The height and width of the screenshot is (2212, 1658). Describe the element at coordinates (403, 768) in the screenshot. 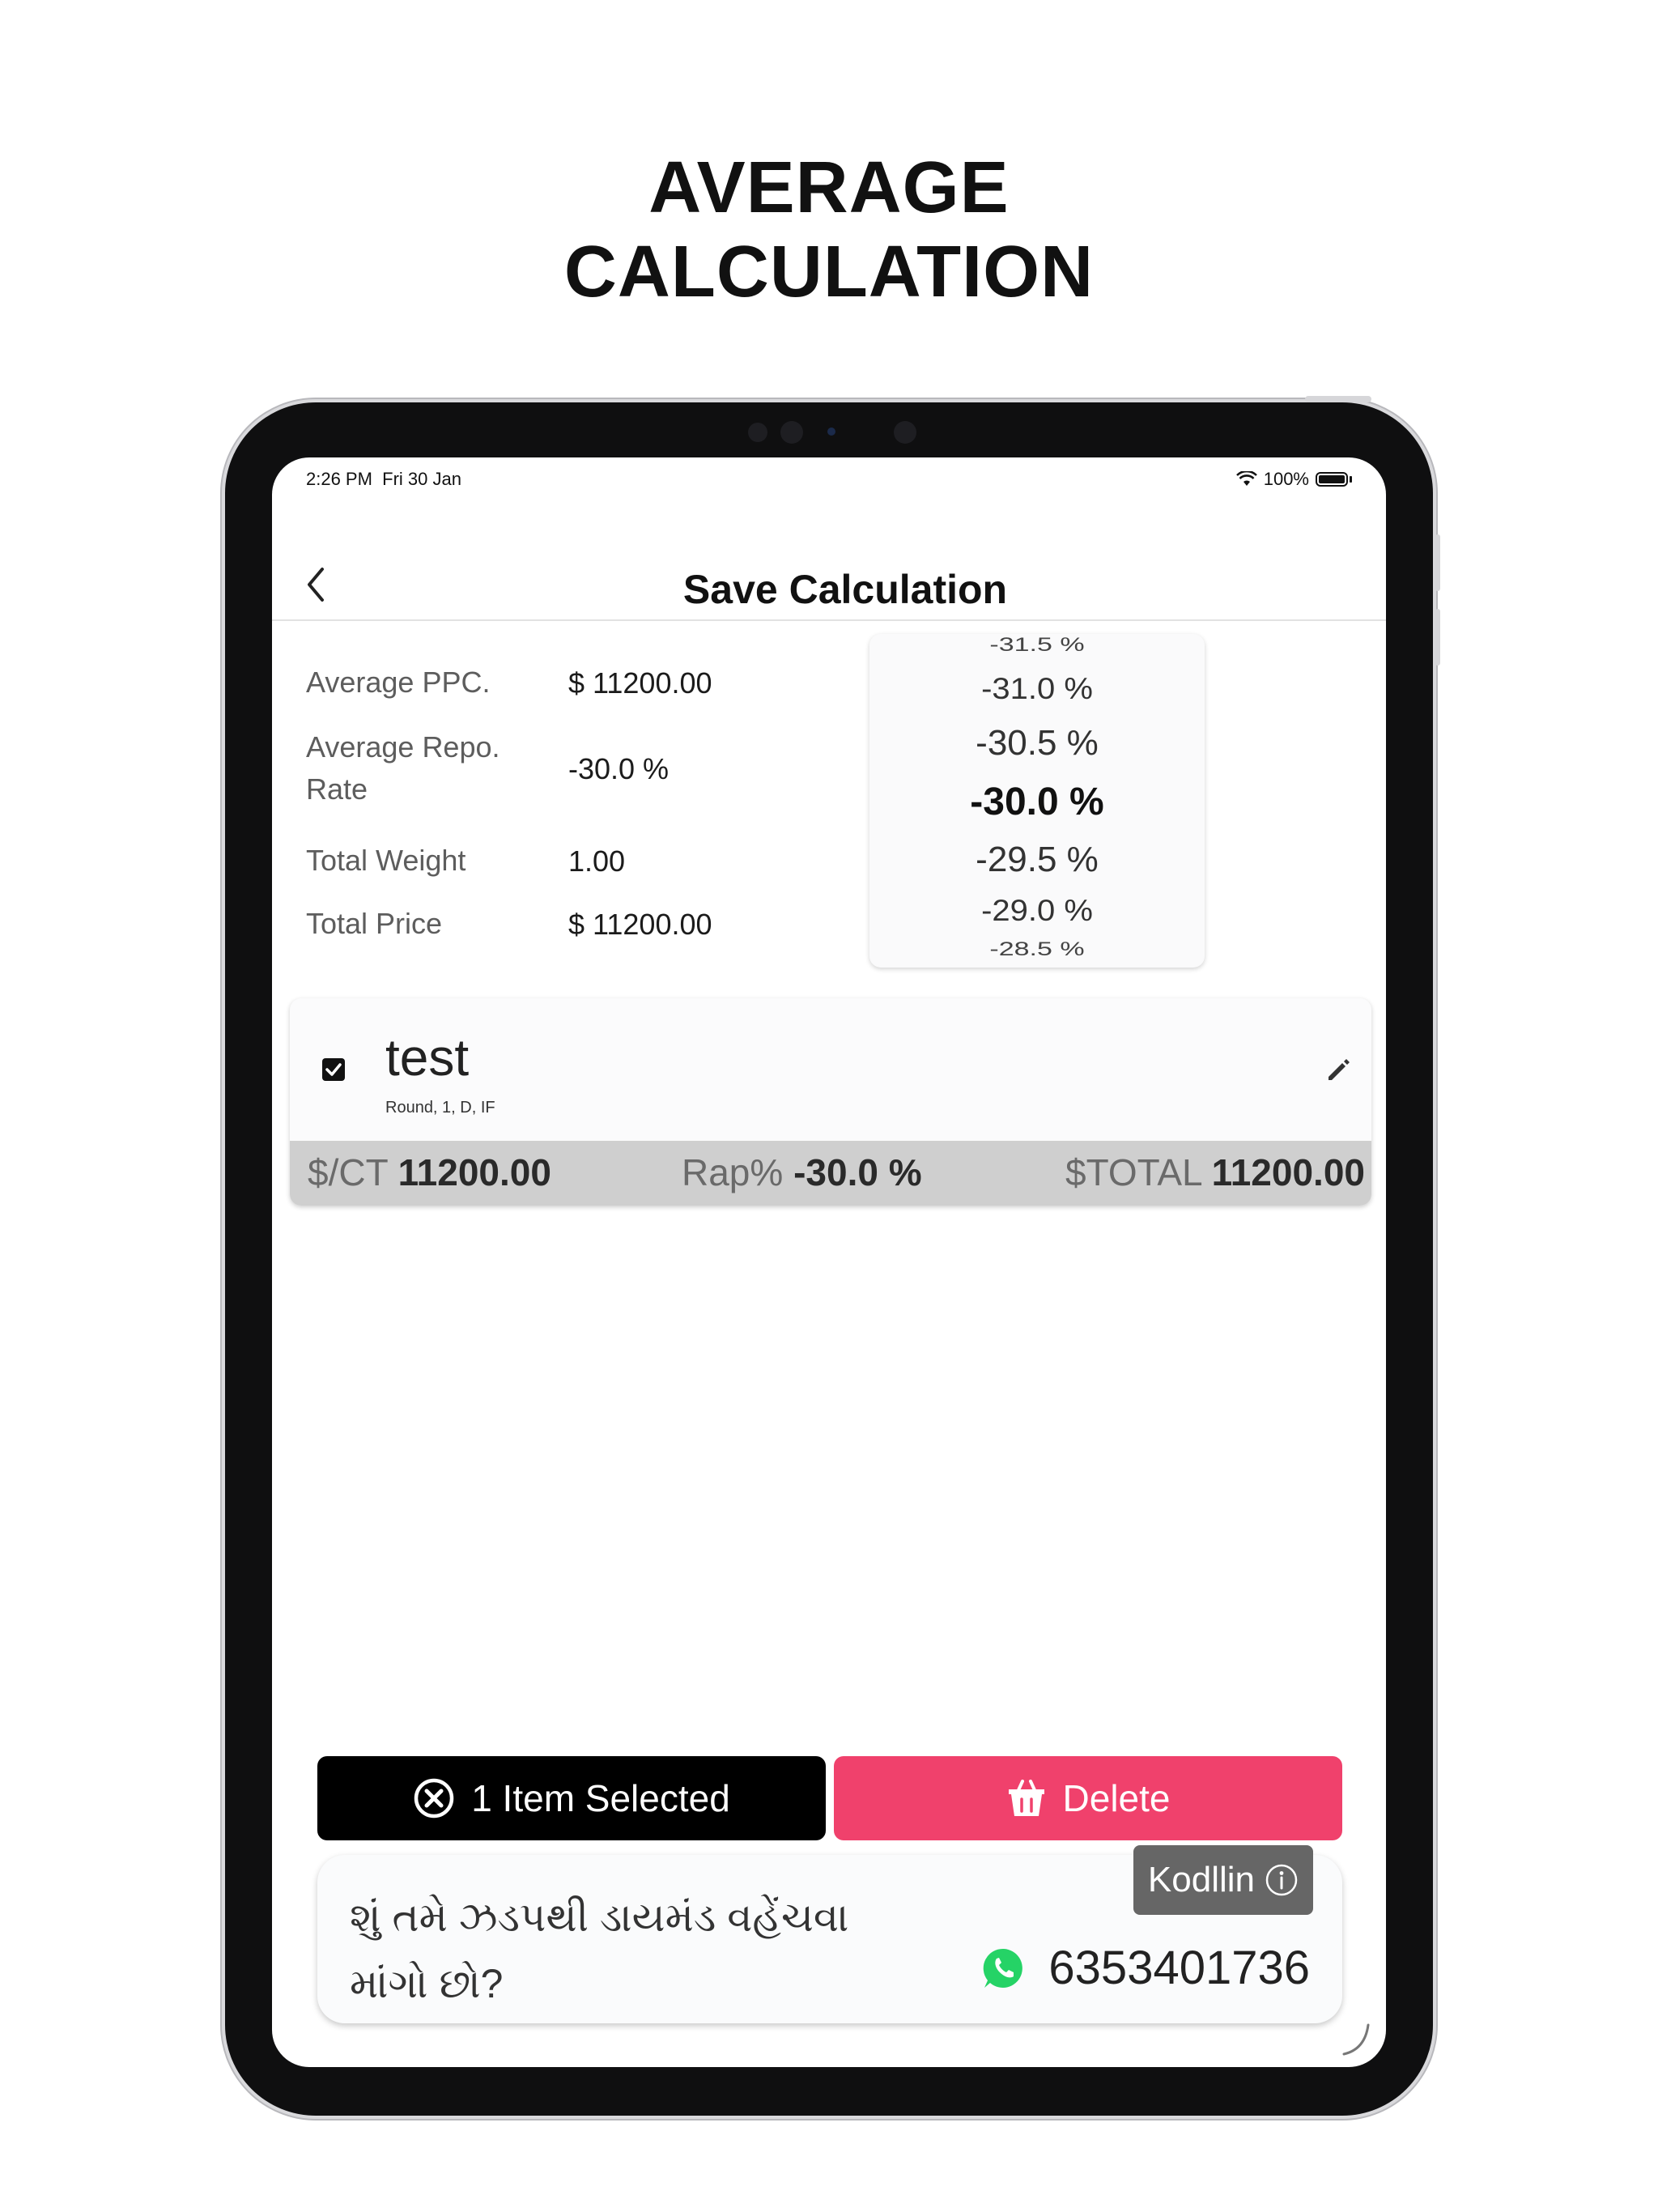

I see `summary-label: Average Repo. Rate` at that location.